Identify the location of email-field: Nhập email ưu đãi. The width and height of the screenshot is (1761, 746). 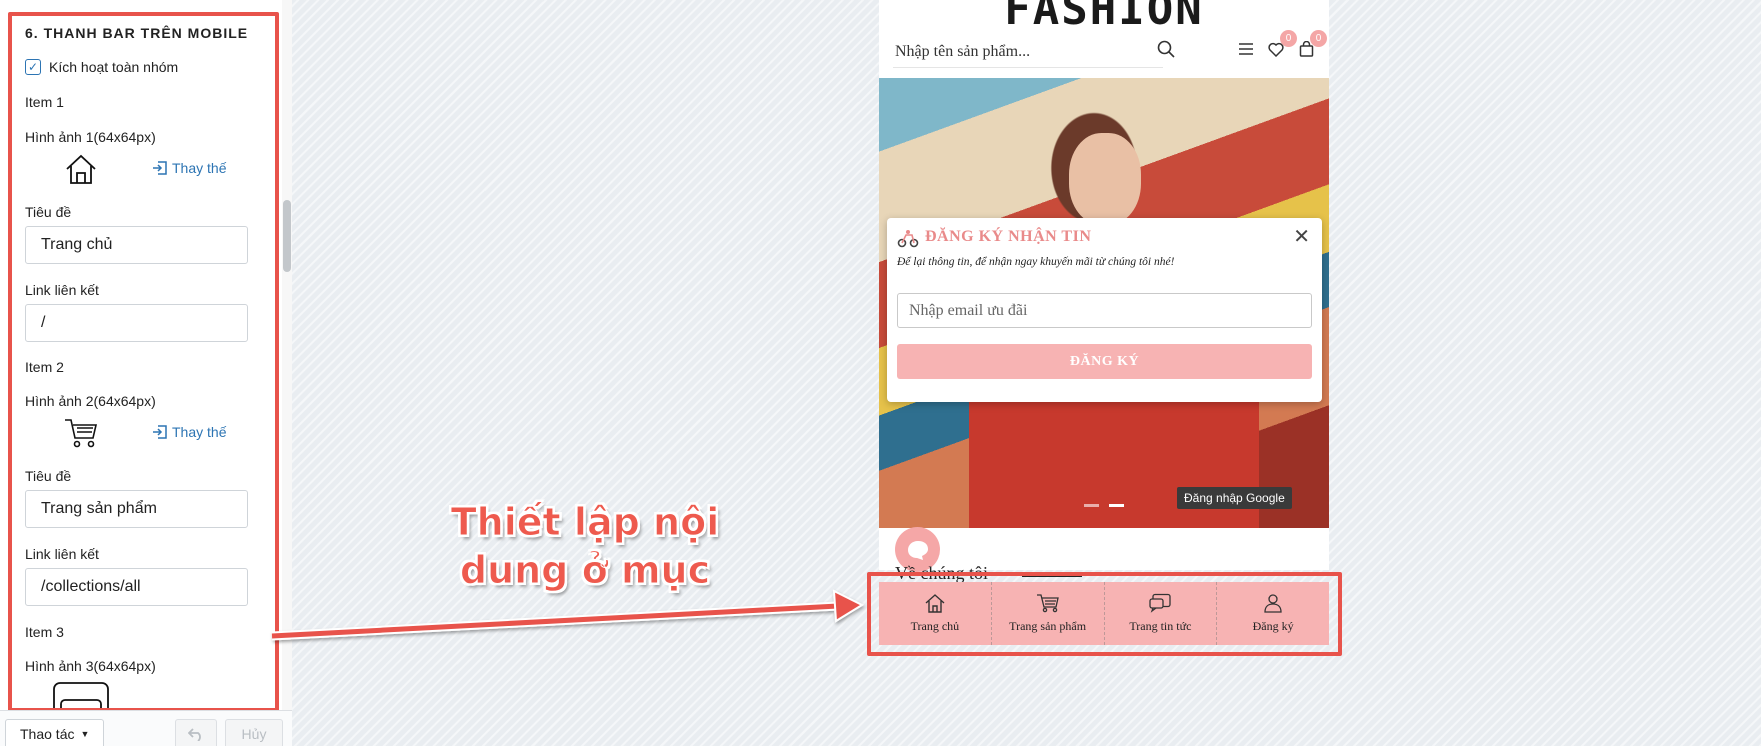
(1104, 310).